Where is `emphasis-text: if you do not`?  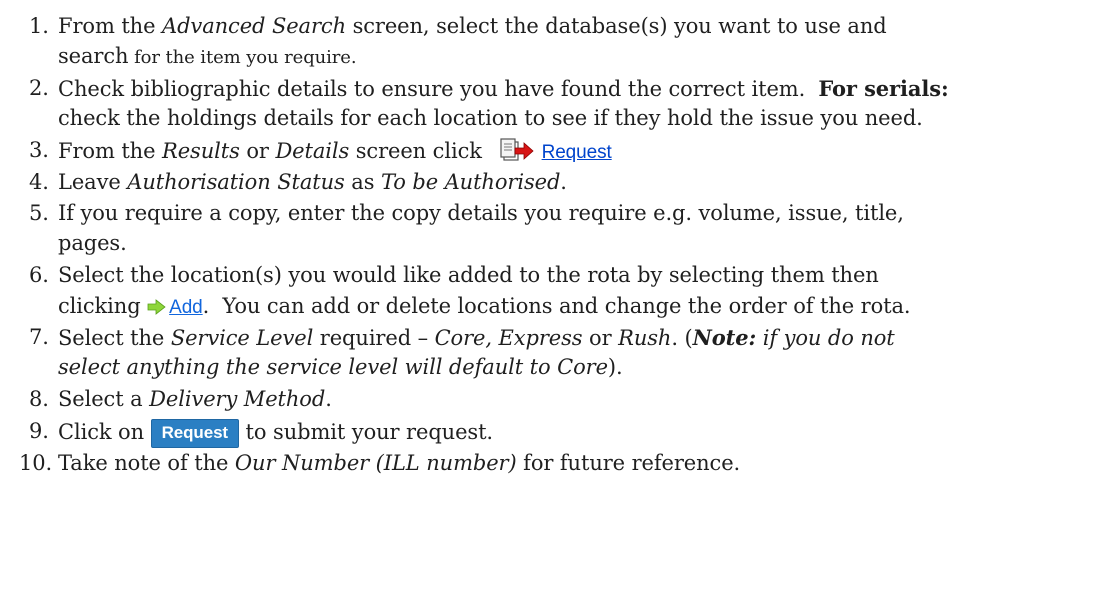 emphasis-text: if you do not is located at coordinates (825, 338).